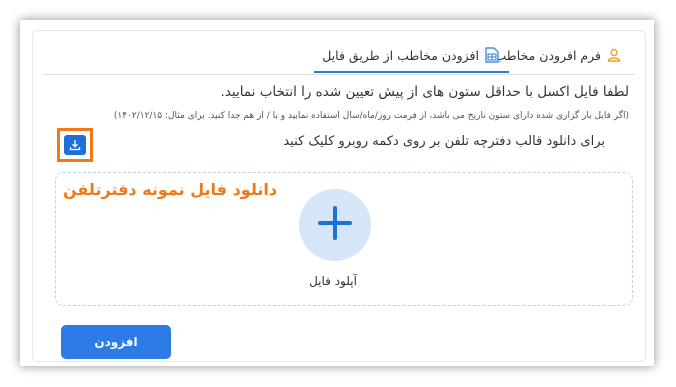 The image size is (676, 387). I want to click on download-button-highlight, so click(75, 145).